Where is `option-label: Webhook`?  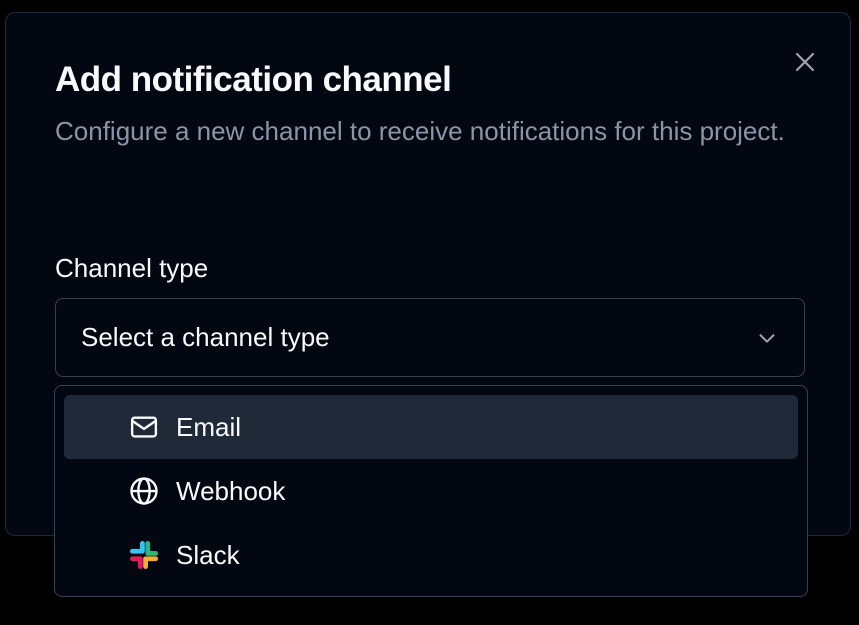
option-label: Webhook is located at coordinates (231, 490).